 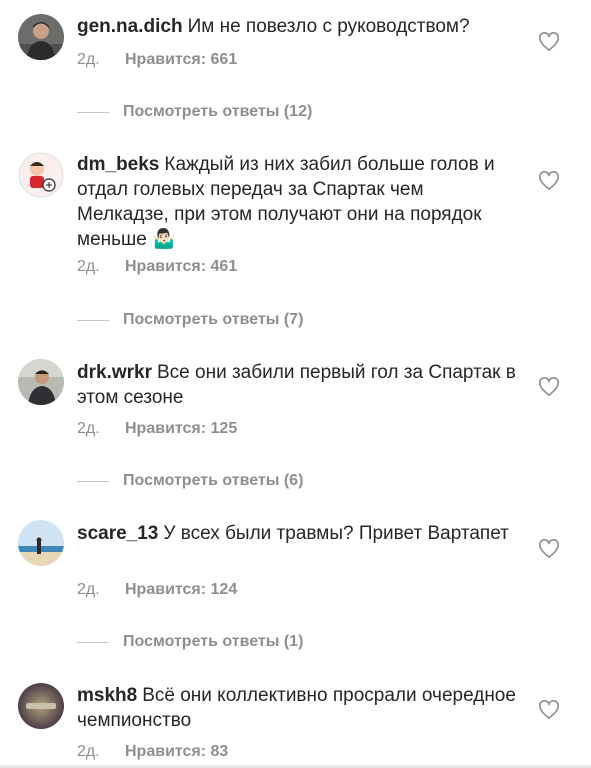 What do you see at coordinates (181, 59) in the screenshot?
I see `comment-likes: Нравится: 661` at bounding box center [181, 59].